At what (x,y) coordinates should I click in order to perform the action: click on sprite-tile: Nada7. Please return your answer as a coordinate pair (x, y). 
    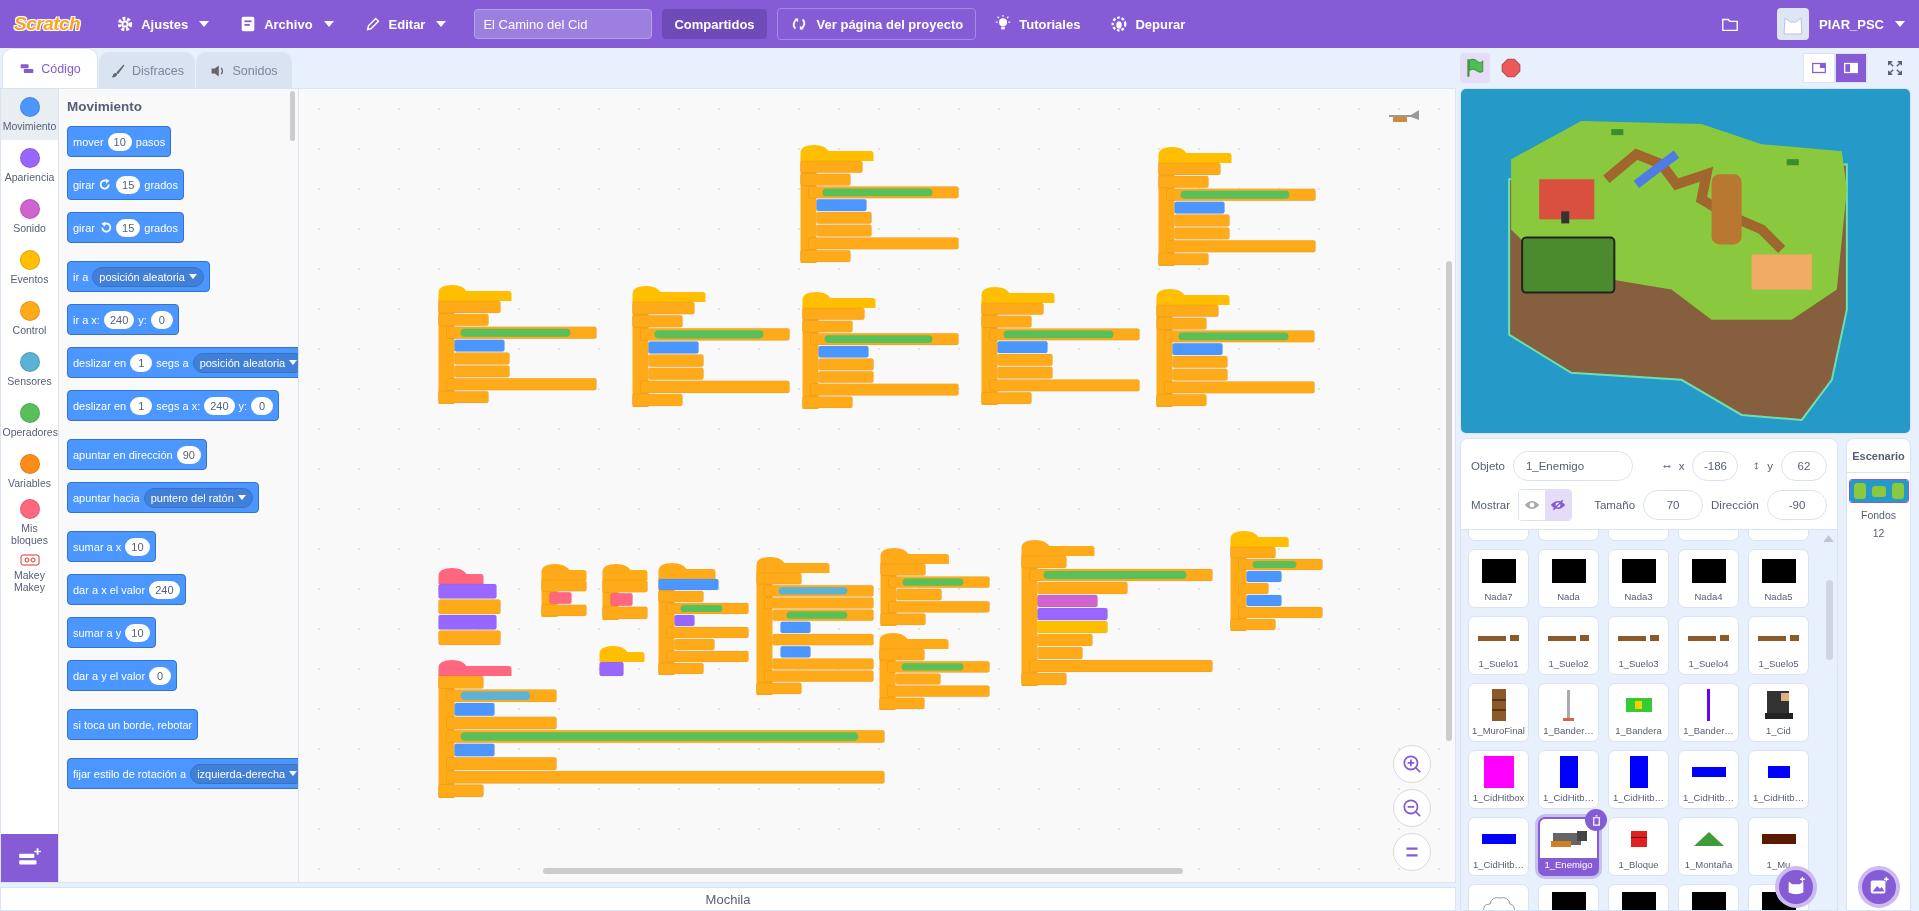
    Looking at the image, I should click on (1498, 578).